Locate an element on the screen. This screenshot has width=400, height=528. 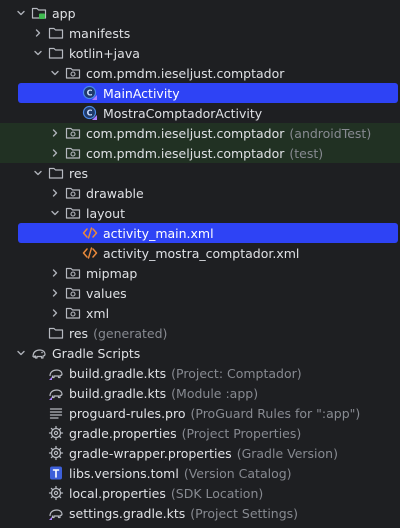
module-folder-icon is located at coordinates (39, 13).